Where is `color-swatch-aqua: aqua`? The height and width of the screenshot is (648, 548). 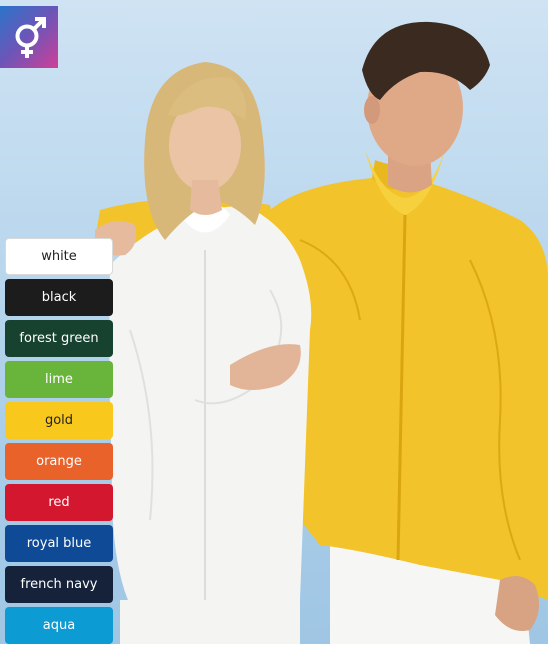 color-swatch-aqua: aqua is located at coordinates (59, 625).